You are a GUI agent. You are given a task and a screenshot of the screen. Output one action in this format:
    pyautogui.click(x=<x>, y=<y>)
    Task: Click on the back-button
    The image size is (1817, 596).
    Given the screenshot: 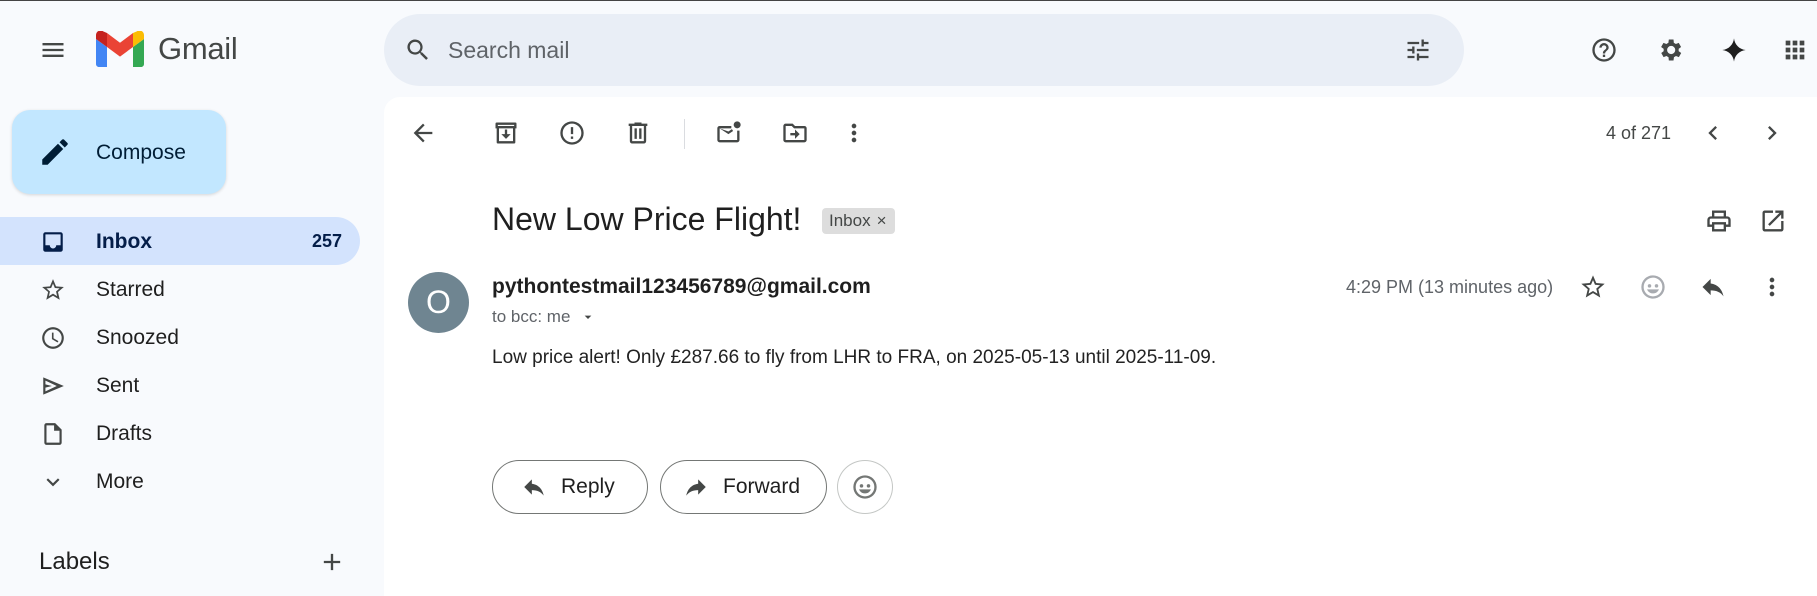 What is the action you would take?
    pyautogui.click(x=423, y=133)
    